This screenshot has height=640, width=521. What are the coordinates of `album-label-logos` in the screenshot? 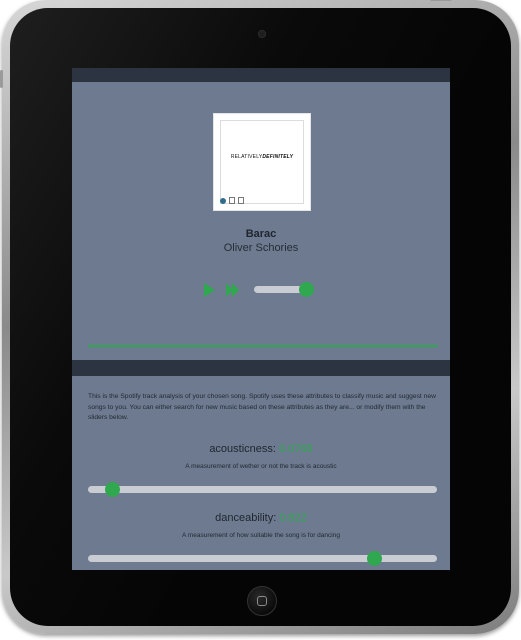 It's located at (232, 200).